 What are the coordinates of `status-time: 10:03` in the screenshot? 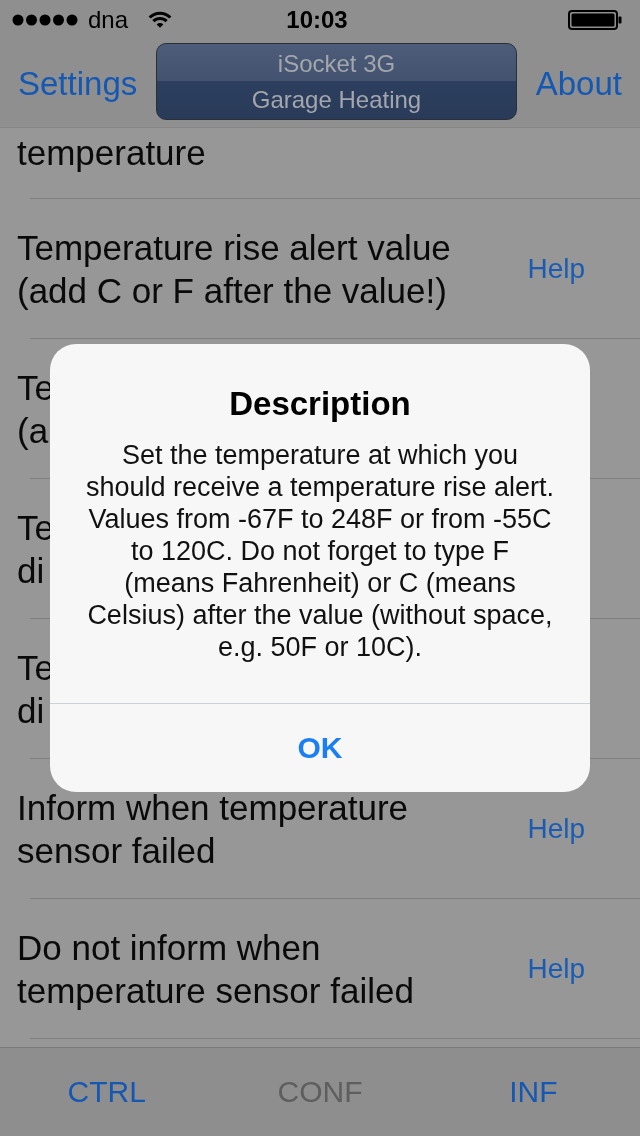 It's located at (317, 20).